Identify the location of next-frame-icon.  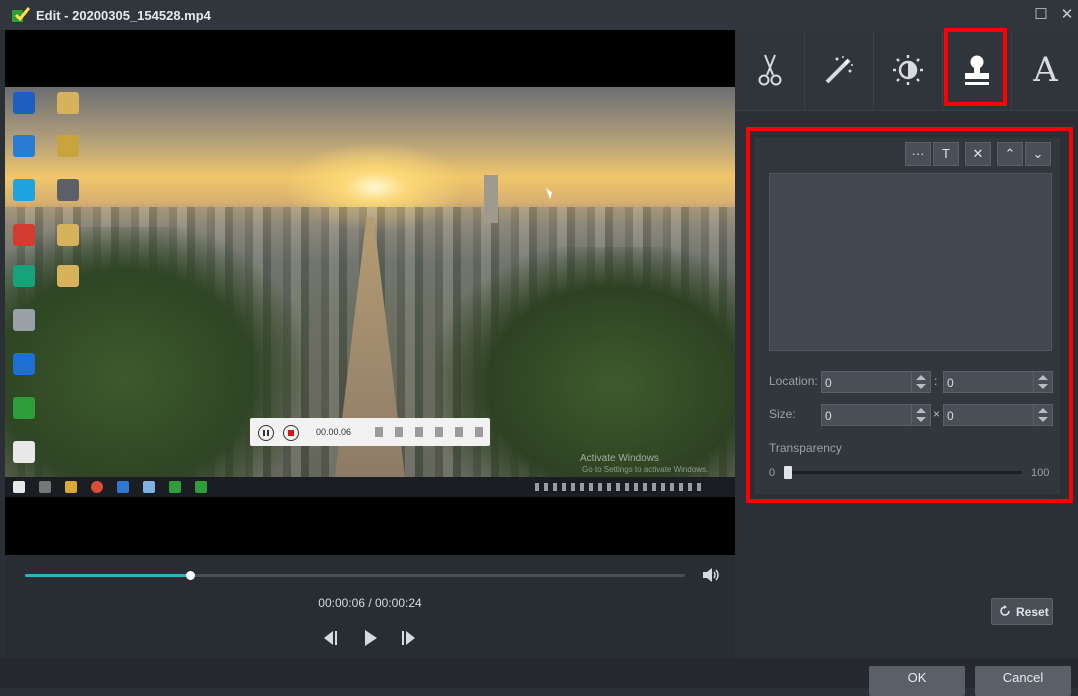
(409, 638).